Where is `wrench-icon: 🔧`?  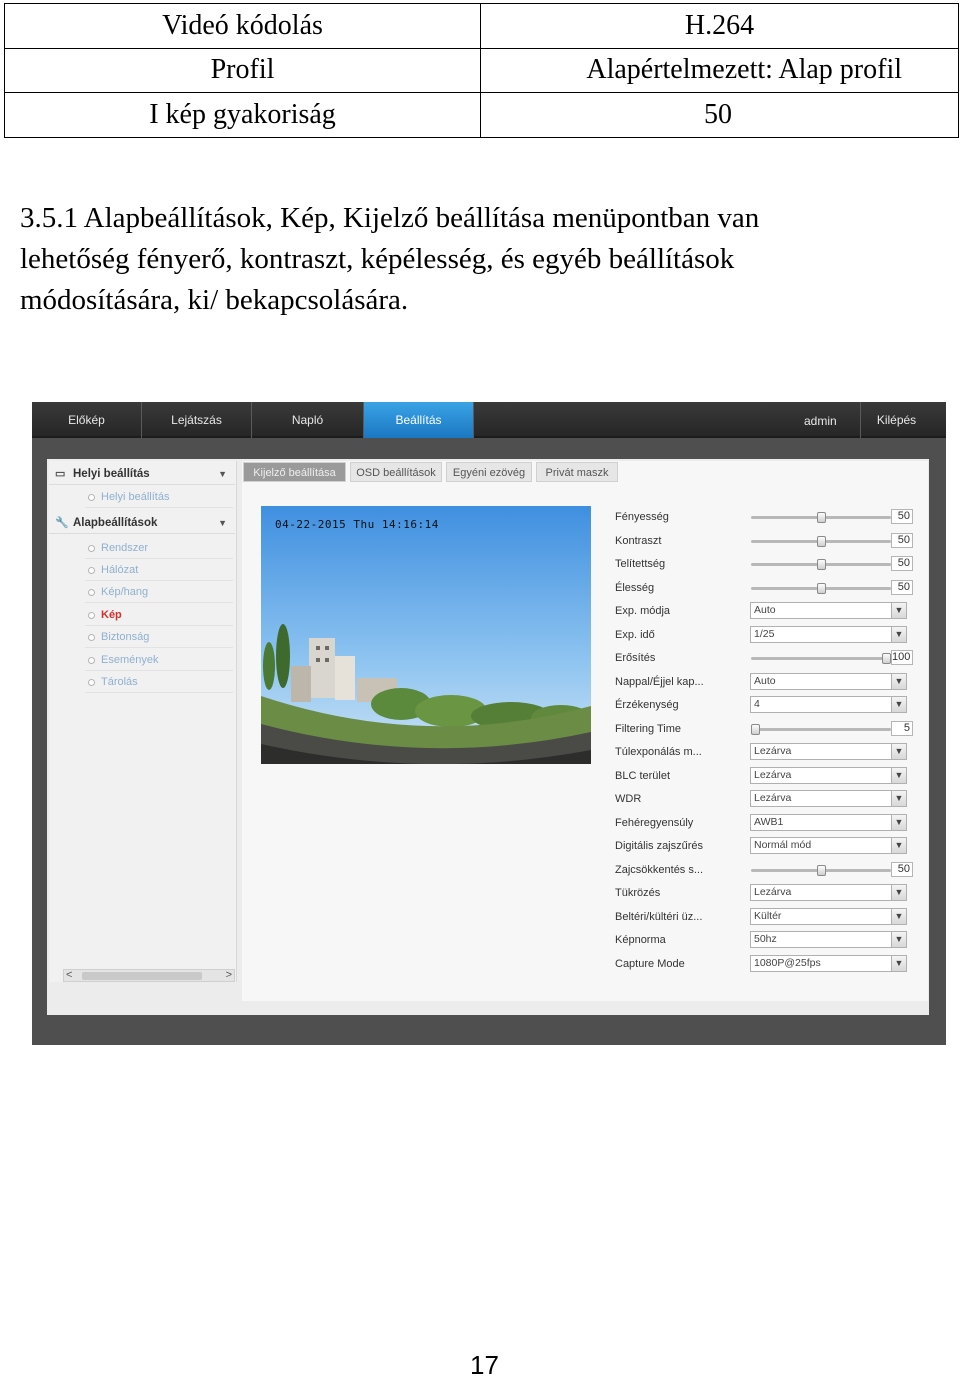 wrench-icon: 🔧 is located at coordinates (62, 523).